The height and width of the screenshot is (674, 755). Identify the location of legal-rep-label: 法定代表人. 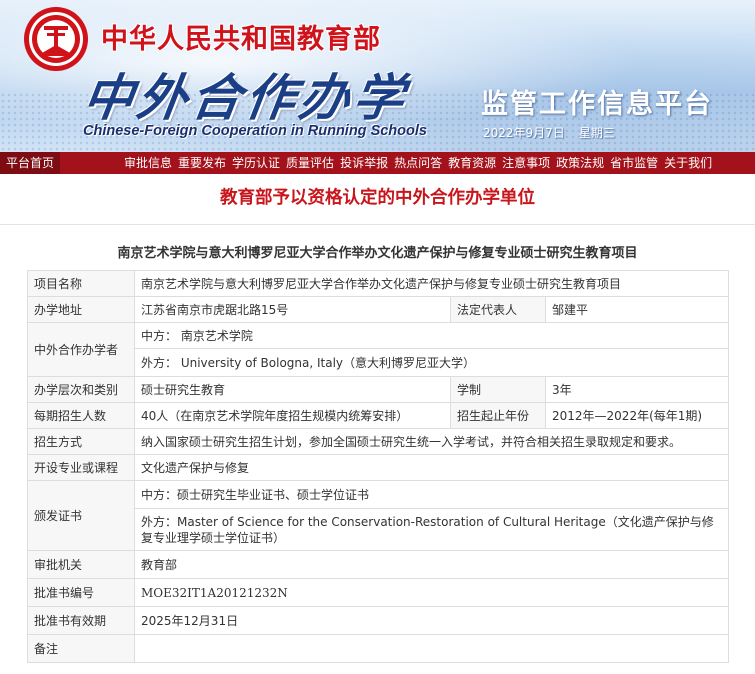
(498, 309).